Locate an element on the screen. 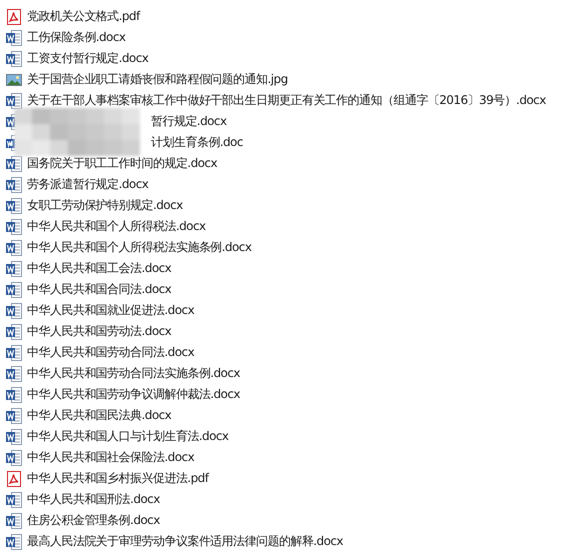  file-name: 中华人民共和国合同法.docx is located at coordinates (99, 289).